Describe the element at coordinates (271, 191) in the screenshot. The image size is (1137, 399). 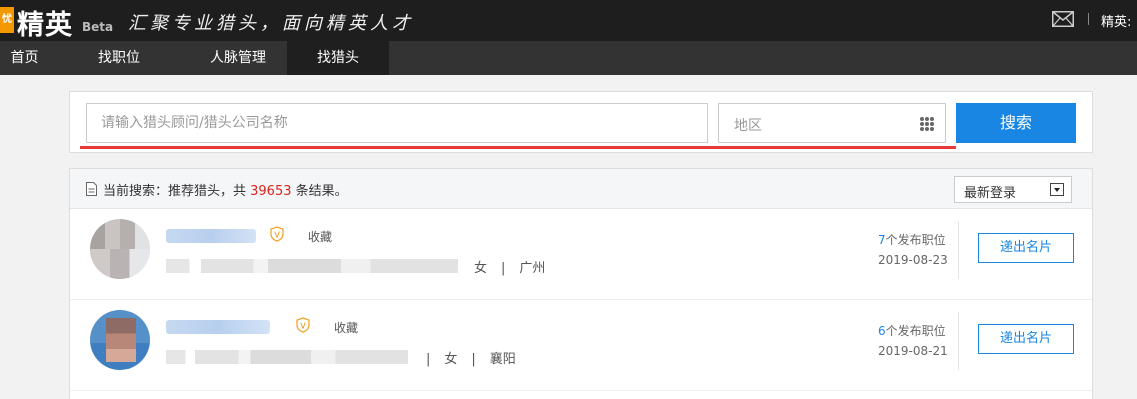
I see `results-count: 39653` at that location.